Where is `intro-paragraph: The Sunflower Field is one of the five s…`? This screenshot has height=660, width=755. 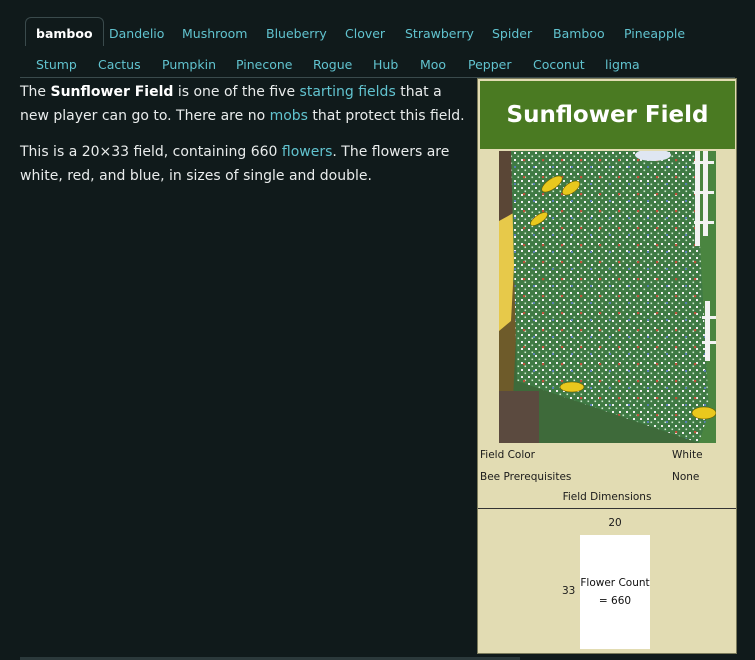 intro-paragraph: The Sunflower Field is one of the five s… is located at coordinates (242, 104).